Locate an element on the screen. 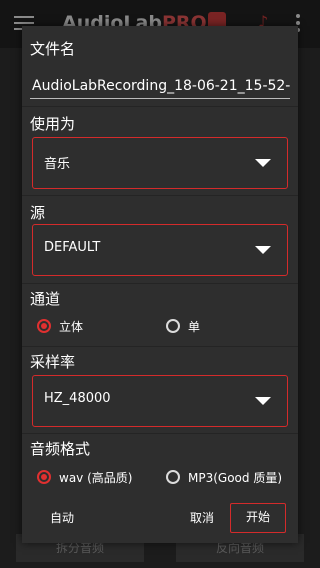  filename-section: 文件名 AudioLabRecording_18-06-21_15-52- is located at coordinates (160, 66).